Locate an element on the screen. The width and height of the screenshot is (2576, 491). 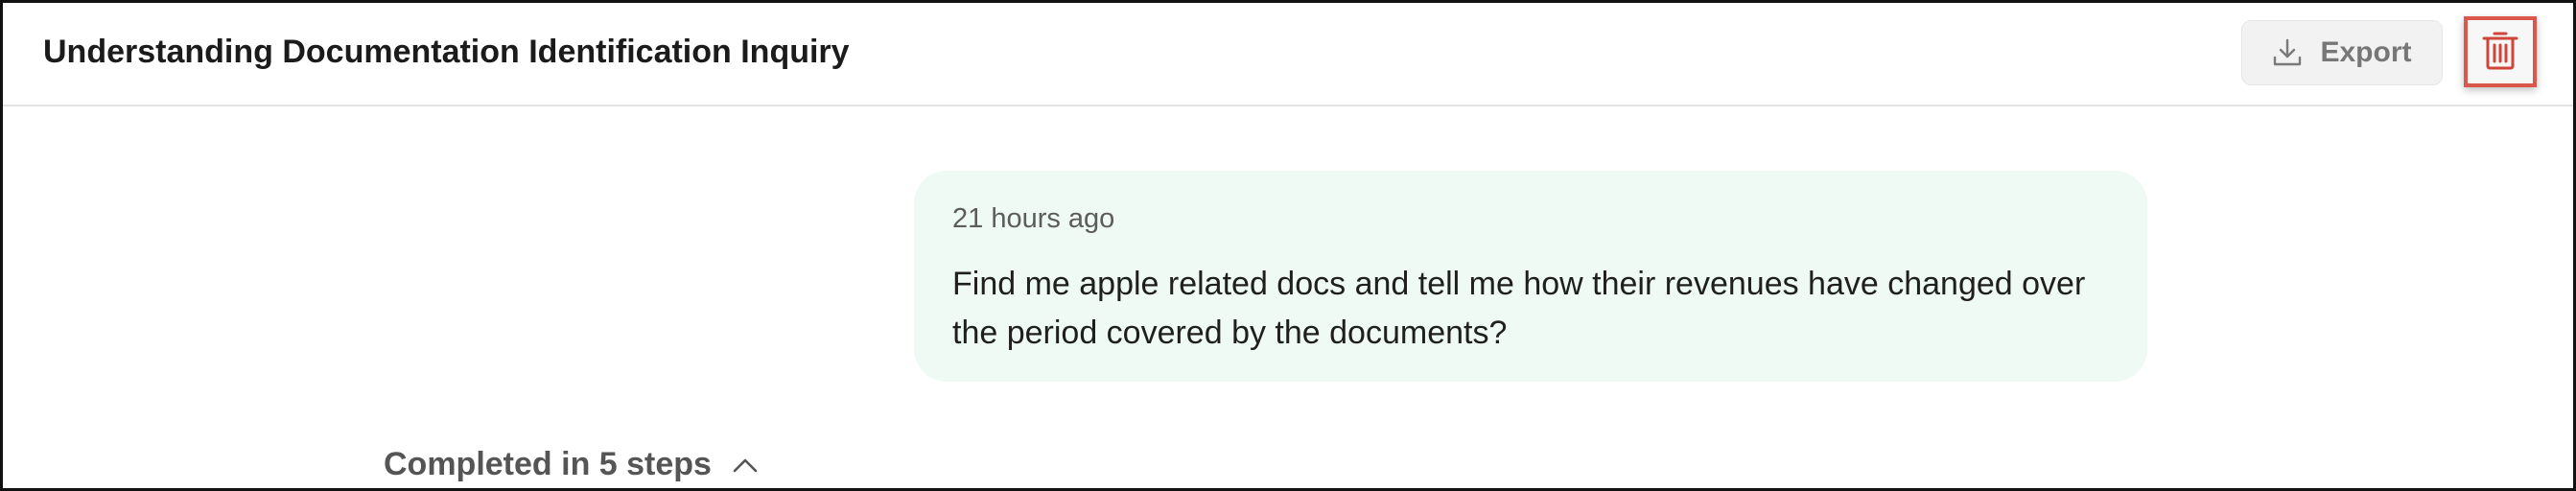
export-button: Export is located at coordinates (2342, 52).